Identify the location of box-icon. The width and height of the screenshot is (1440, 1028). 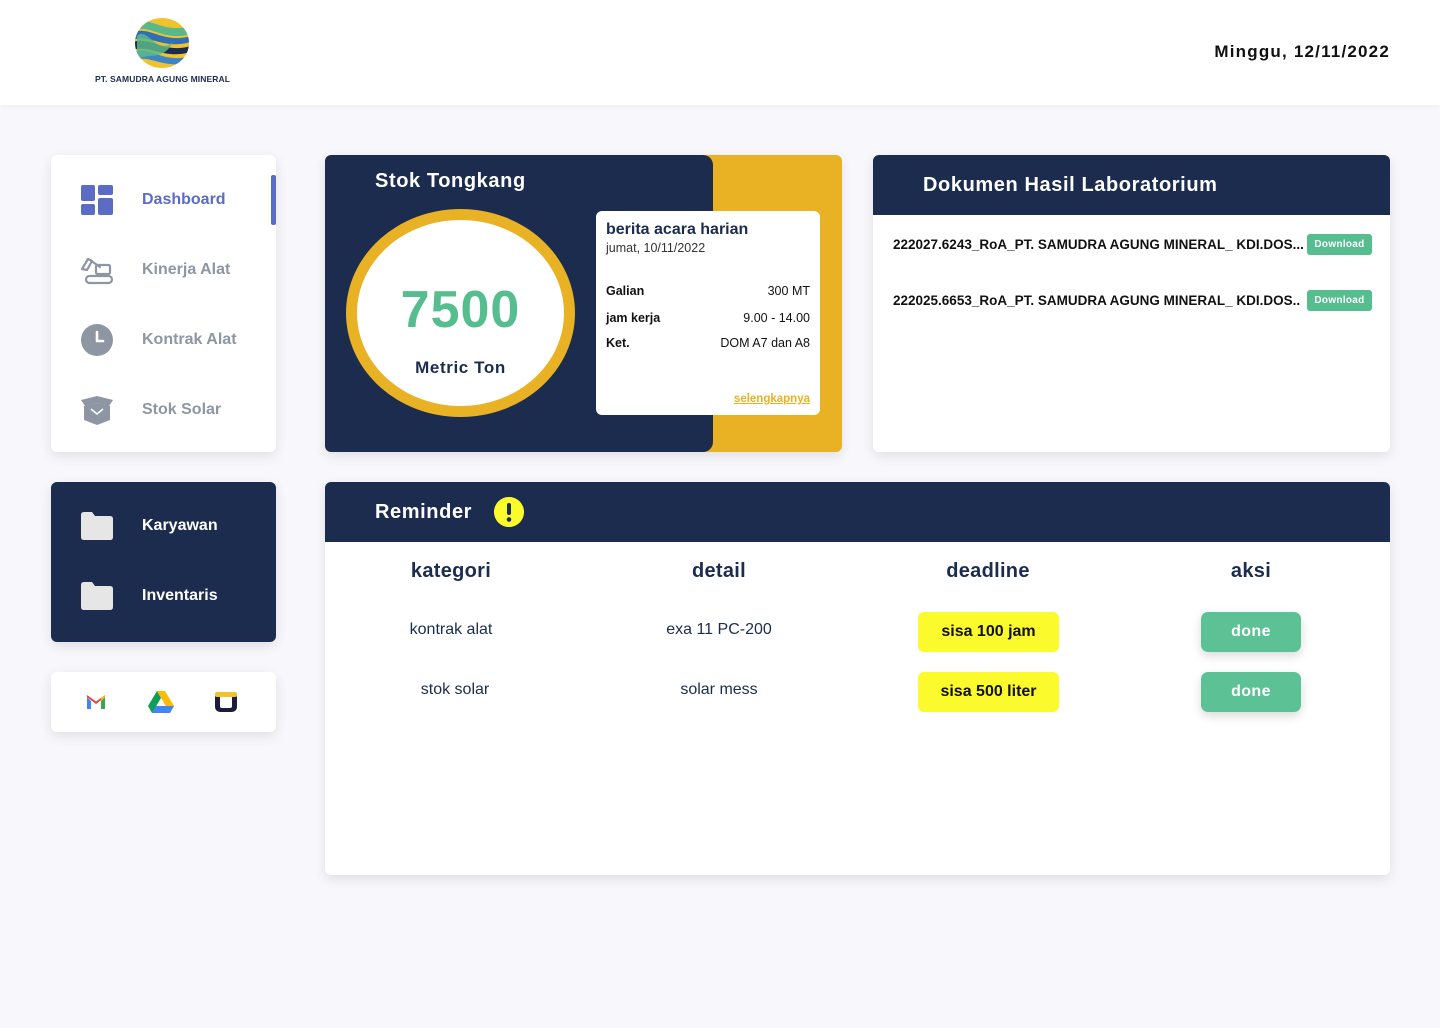
(97, 410).